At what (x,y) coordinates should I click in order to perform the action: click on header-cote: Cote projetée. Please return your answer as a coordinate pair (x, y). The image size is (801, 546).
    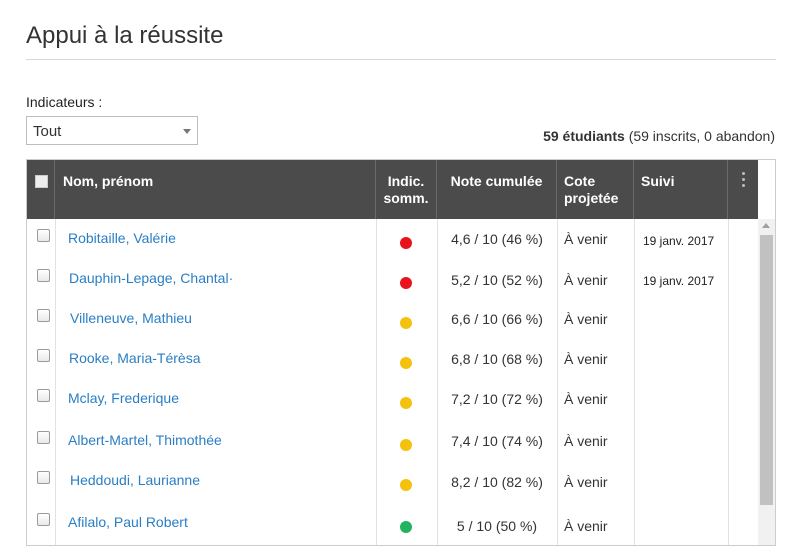
    Looking at the image, I should click on (595, 189).